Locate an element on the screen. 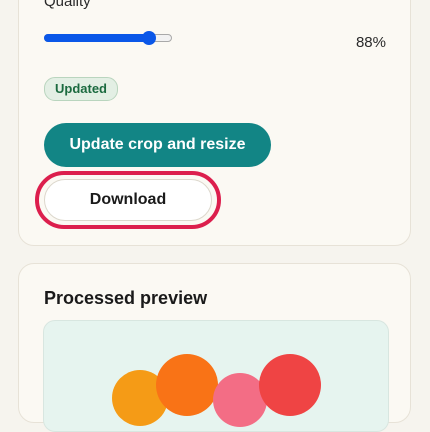  preview-graphic is located at coordinates (216, 390).